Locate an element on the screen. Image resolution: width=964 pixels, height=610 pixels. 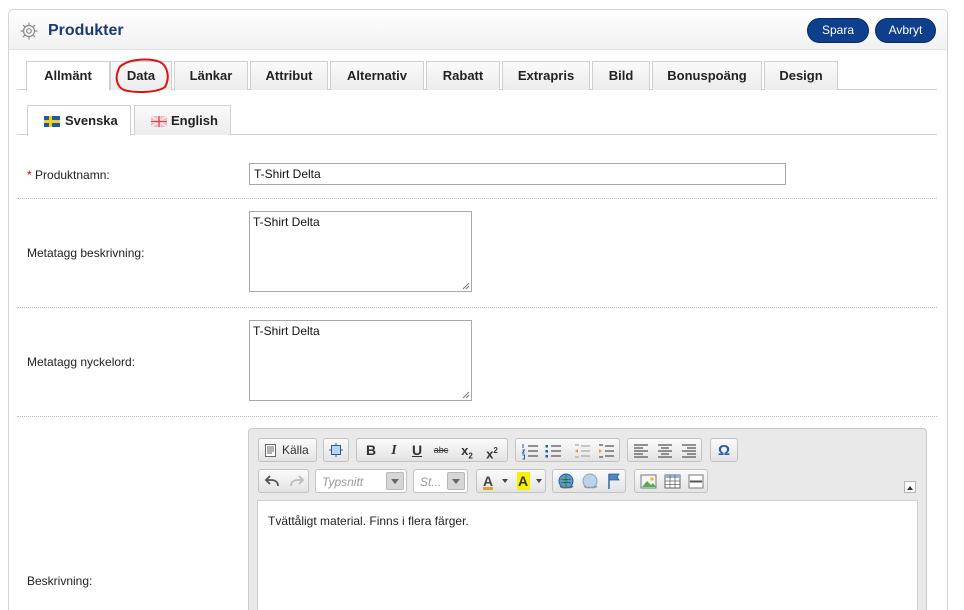
required-marker: * is located at coordinates (29, 175).